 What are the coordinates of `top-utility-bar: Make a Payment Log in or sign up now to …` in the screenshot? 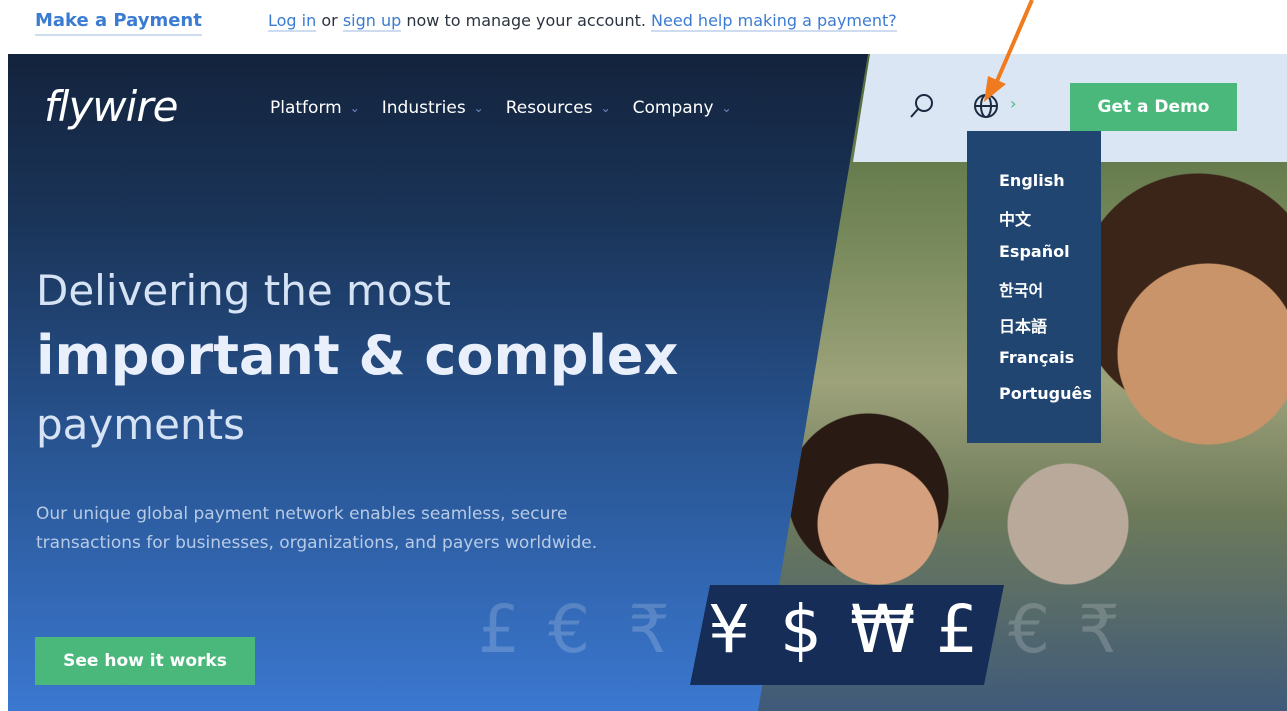 It's located at (643, 27).